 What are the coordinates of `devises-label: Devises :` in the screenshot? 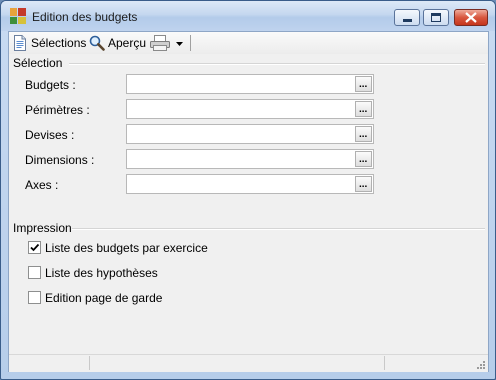 It's located at (50, 135).